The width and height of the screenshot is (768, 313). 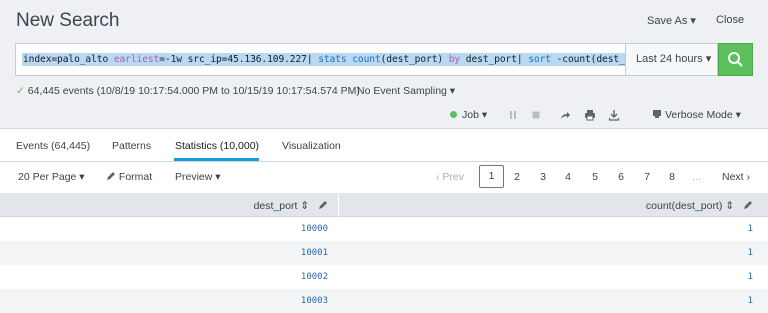 I want to click on table-row: 10003 1, so click(x=384, y=301).